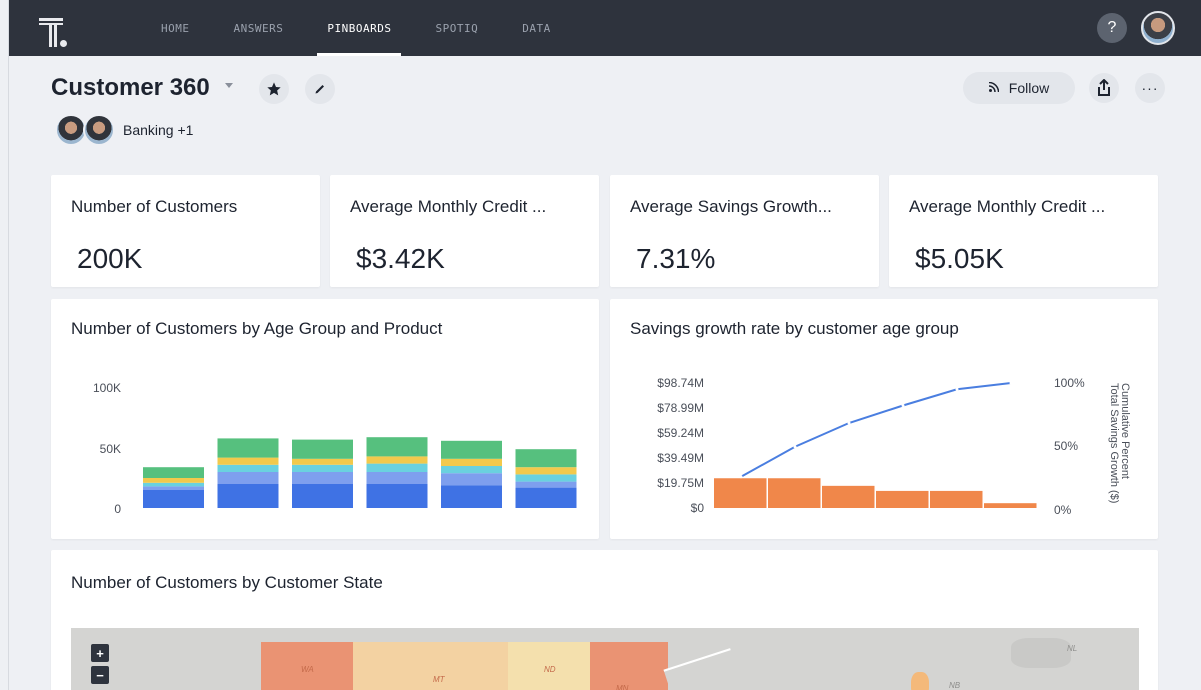 Image resolution: width=1201 pixels, height=690 pixels. Describe the element at coordinates (456, 28) in the screenshot. I see `nav-spotiq: SPOTIQ` at that location.